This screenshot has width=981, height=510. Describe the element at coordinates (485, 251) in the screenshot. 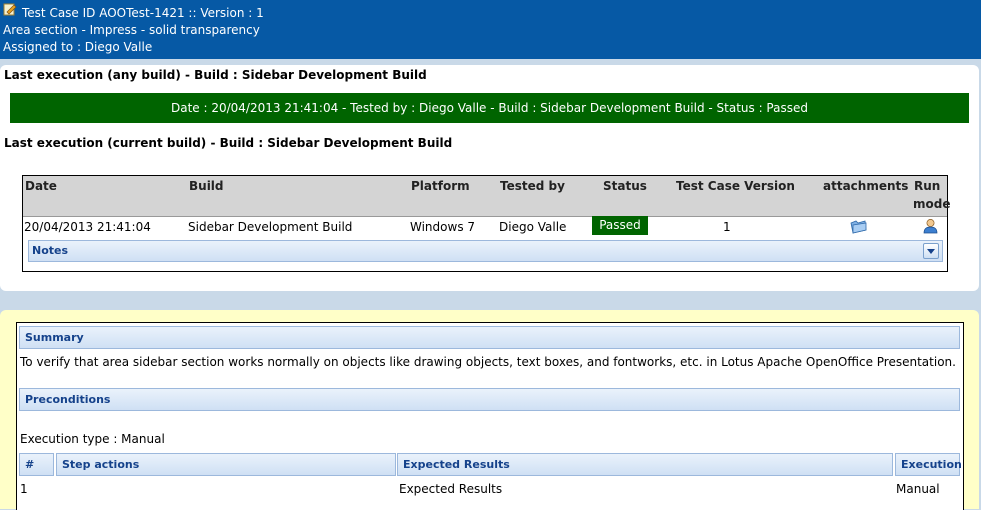

I see `notes-panel-header: Notes` at that location.